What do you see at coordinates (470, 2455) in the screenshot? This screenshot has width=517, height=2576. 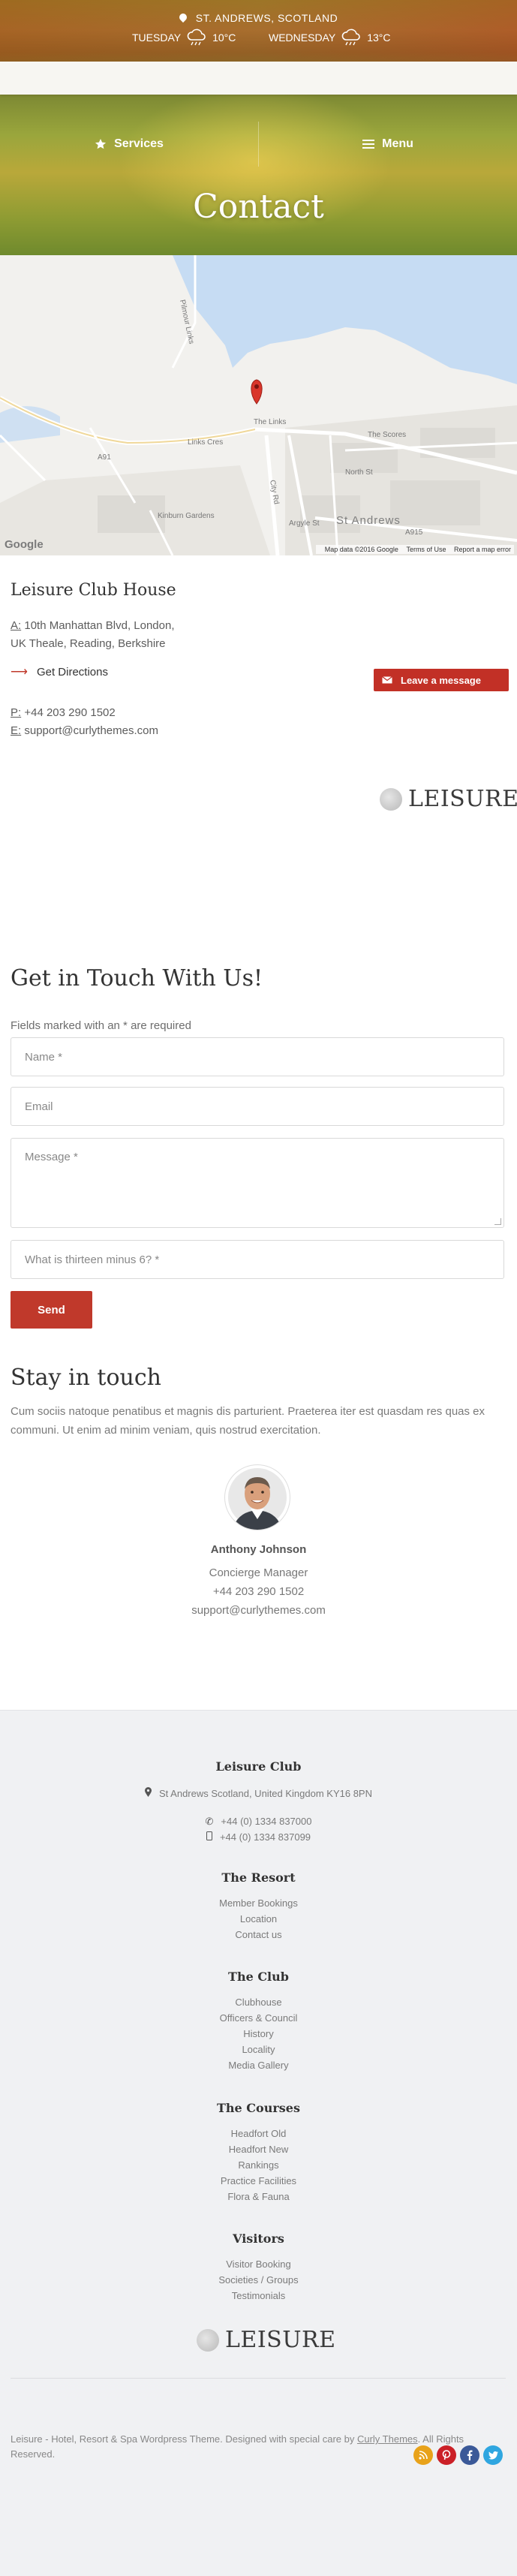 I see `facebook-icon` at bounding box center [470, 2455].